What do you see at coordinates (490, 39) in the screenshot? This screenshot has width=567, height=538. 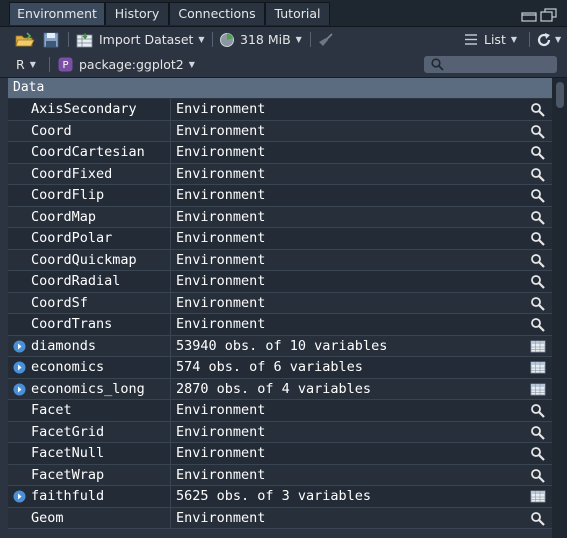 I see `view-mode-dropdown: List ▼` at bounding box center [490, 39].